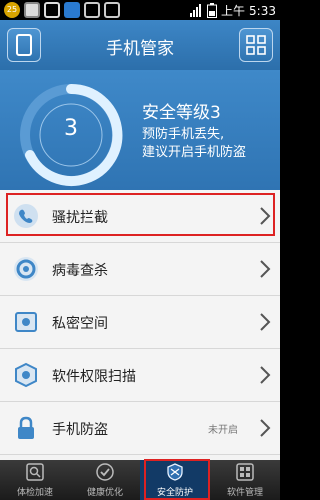  I want to click on permission-scan-icon, so click(26, 375).